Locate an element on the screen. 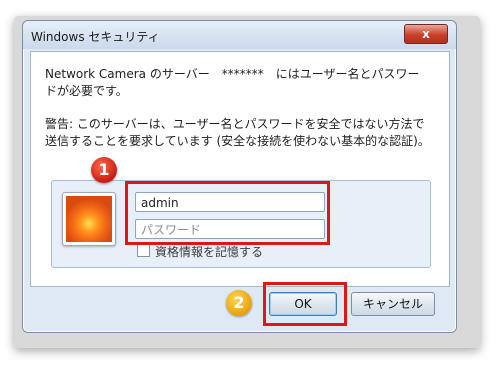 The height and width of the screenshot is (375, 499). warning-line-1: 警告: このサーバーは、ユーザー名とパスワードを安全ではない方法で is located at coordinates (235, 124).